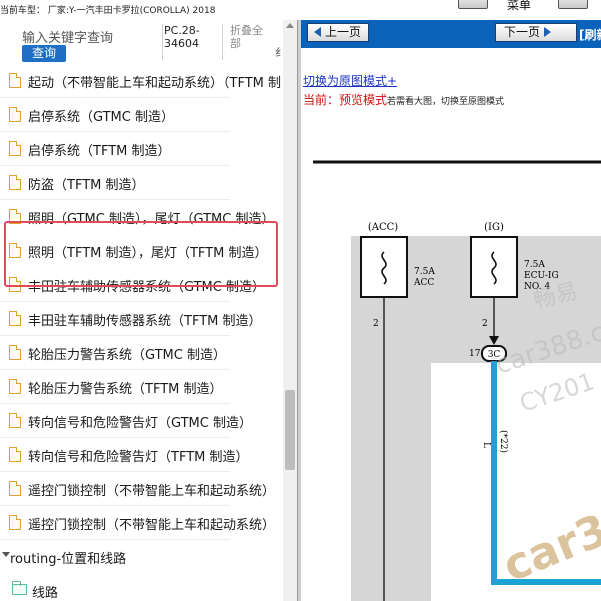 The image size is (601, 601). Describe the element at coordinates (108, 11) in the screenshot. I see `current-model-label: 当前车型： 厂家:Y-一汽丰田卡罗拉(COROLLA) 2018` at that location.